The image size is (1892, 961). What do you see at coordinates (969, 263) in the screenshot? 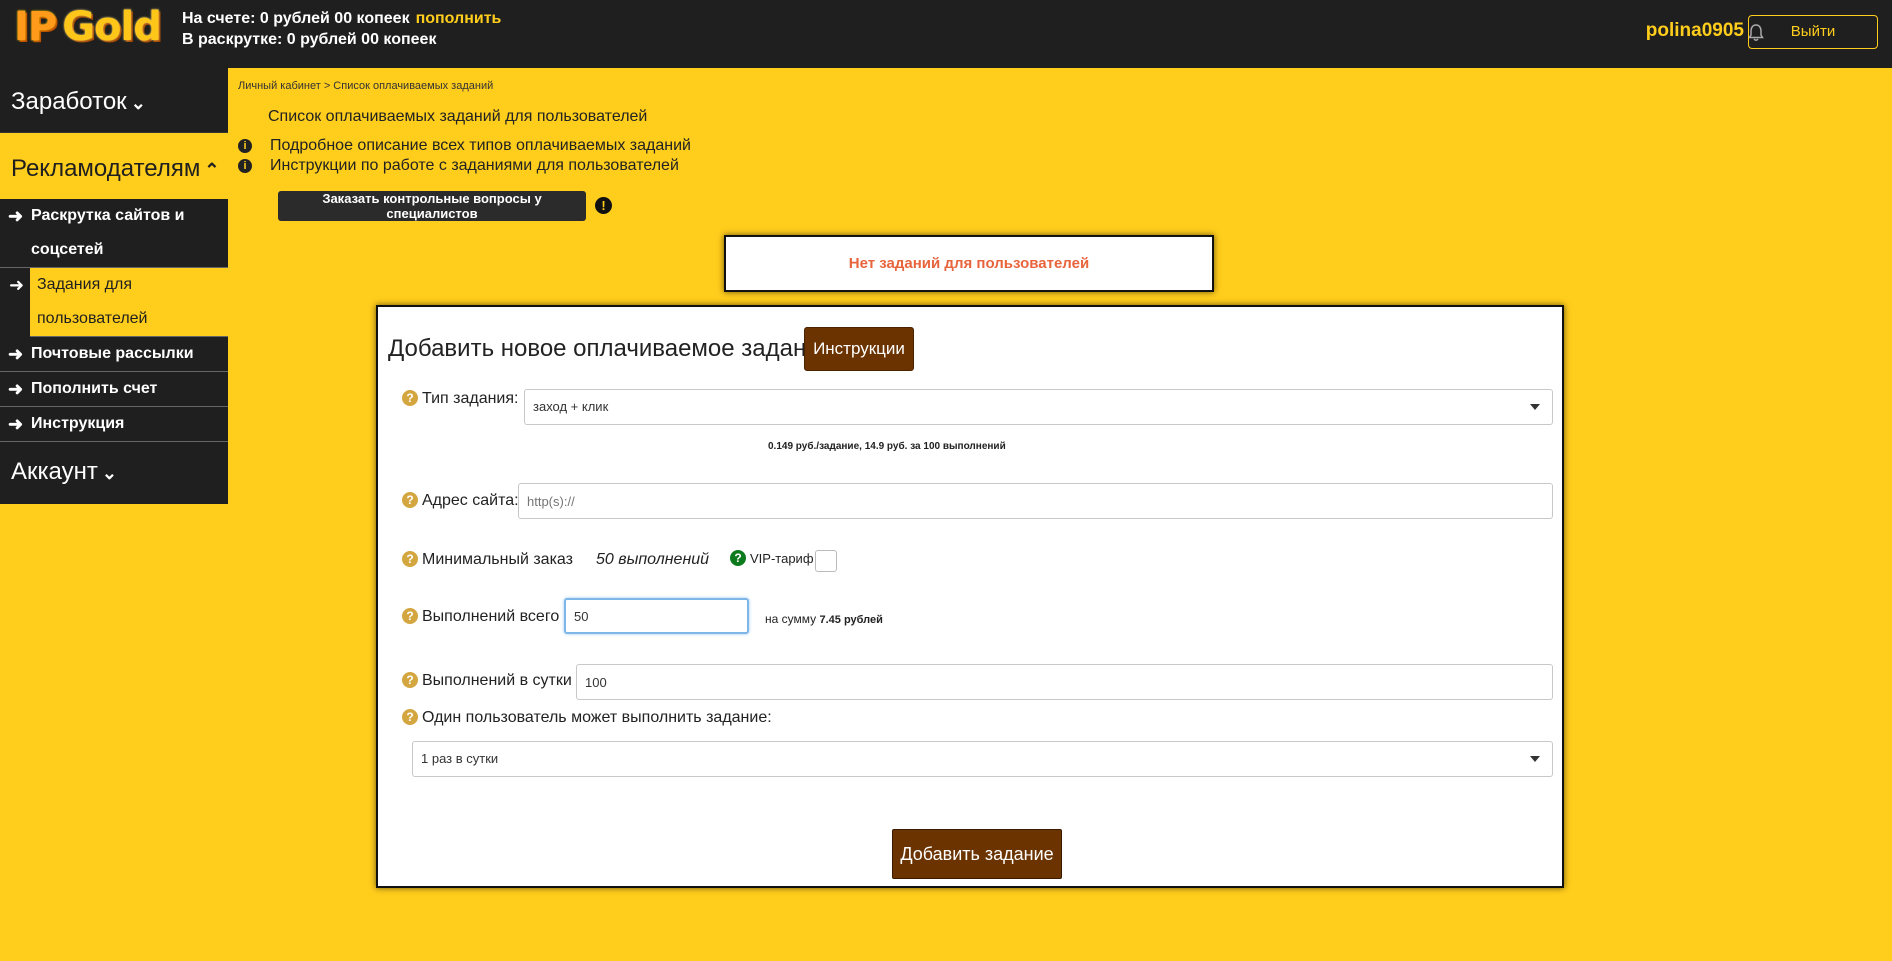
I see `no-tasks-notice: Нет заданий для пользователей` at bounding box center [969, 263].